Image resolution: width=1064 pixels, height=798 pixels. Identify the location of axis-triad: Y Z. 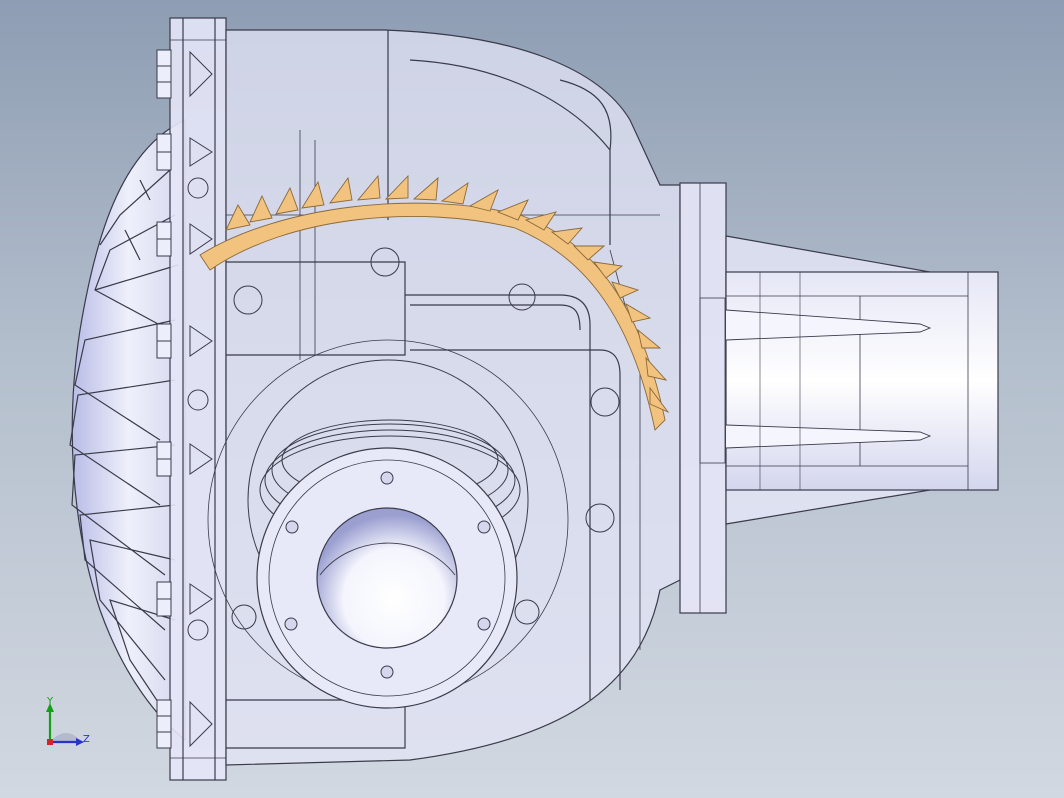
(71, 728).